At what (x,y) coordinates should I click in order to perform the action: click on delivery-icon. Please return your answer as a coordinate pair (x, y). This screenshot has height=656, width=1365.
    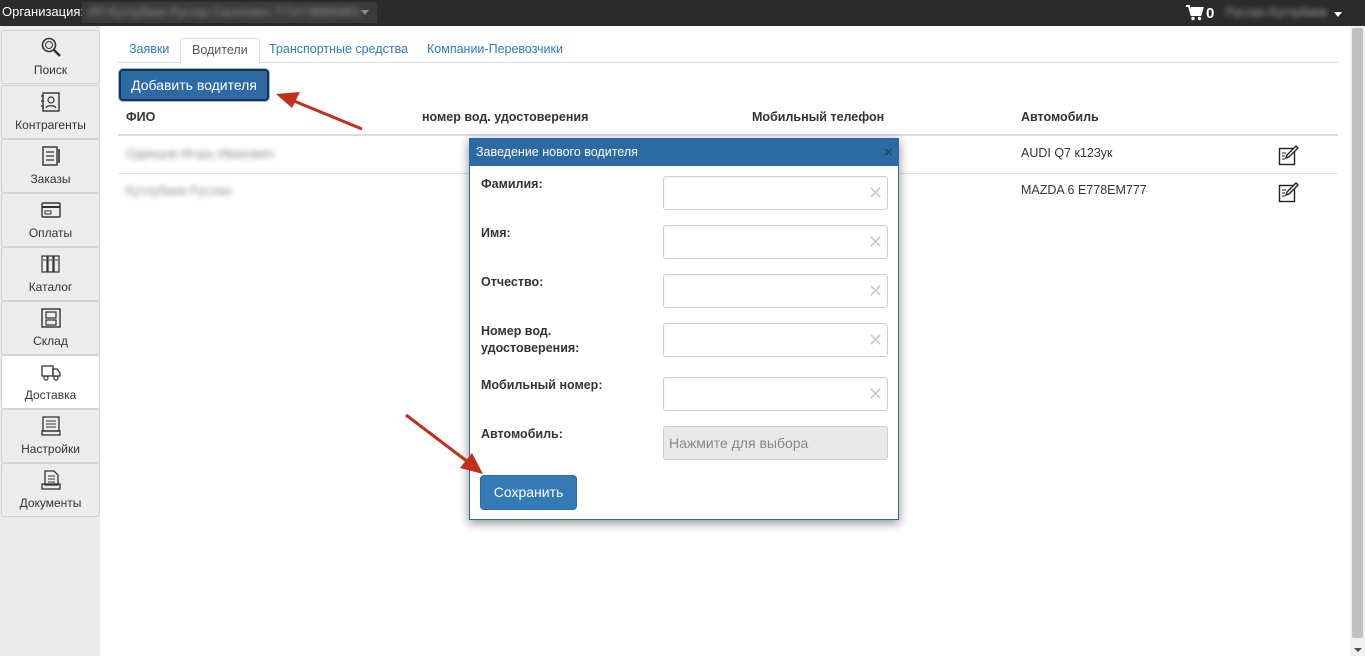
    Looking at the image, I should click on (51, 373).